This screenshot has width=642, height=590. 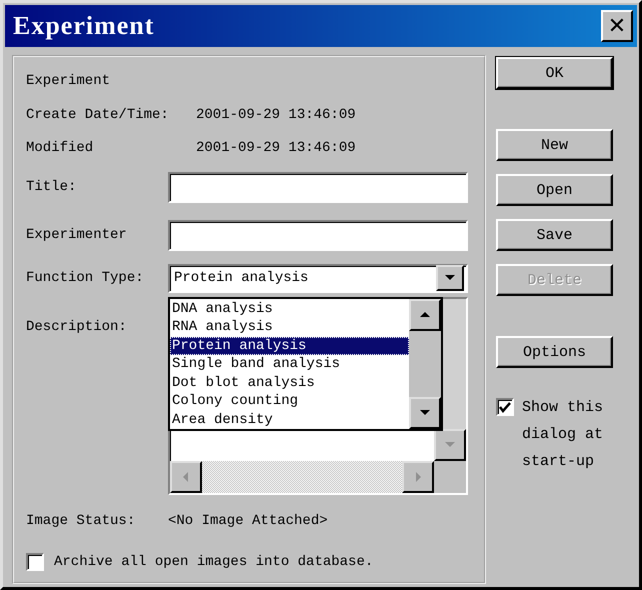 I want to click on checkbox-label: Show this dialog at start-up, so click(x=563, y=435).